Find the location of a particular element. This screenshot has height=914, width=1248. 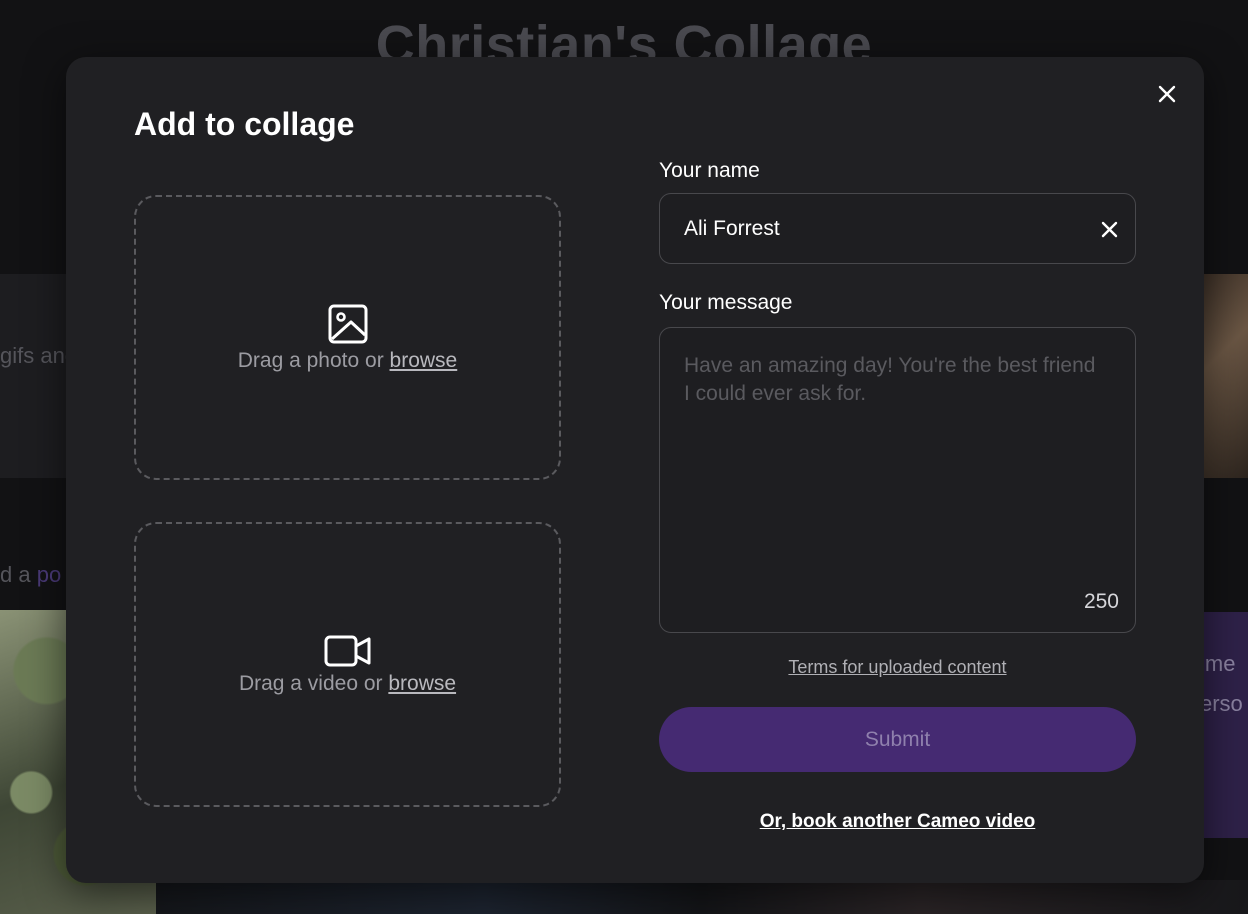

book-another-video-link: Or, book another Cameo video is located at coordinates (897, 822).